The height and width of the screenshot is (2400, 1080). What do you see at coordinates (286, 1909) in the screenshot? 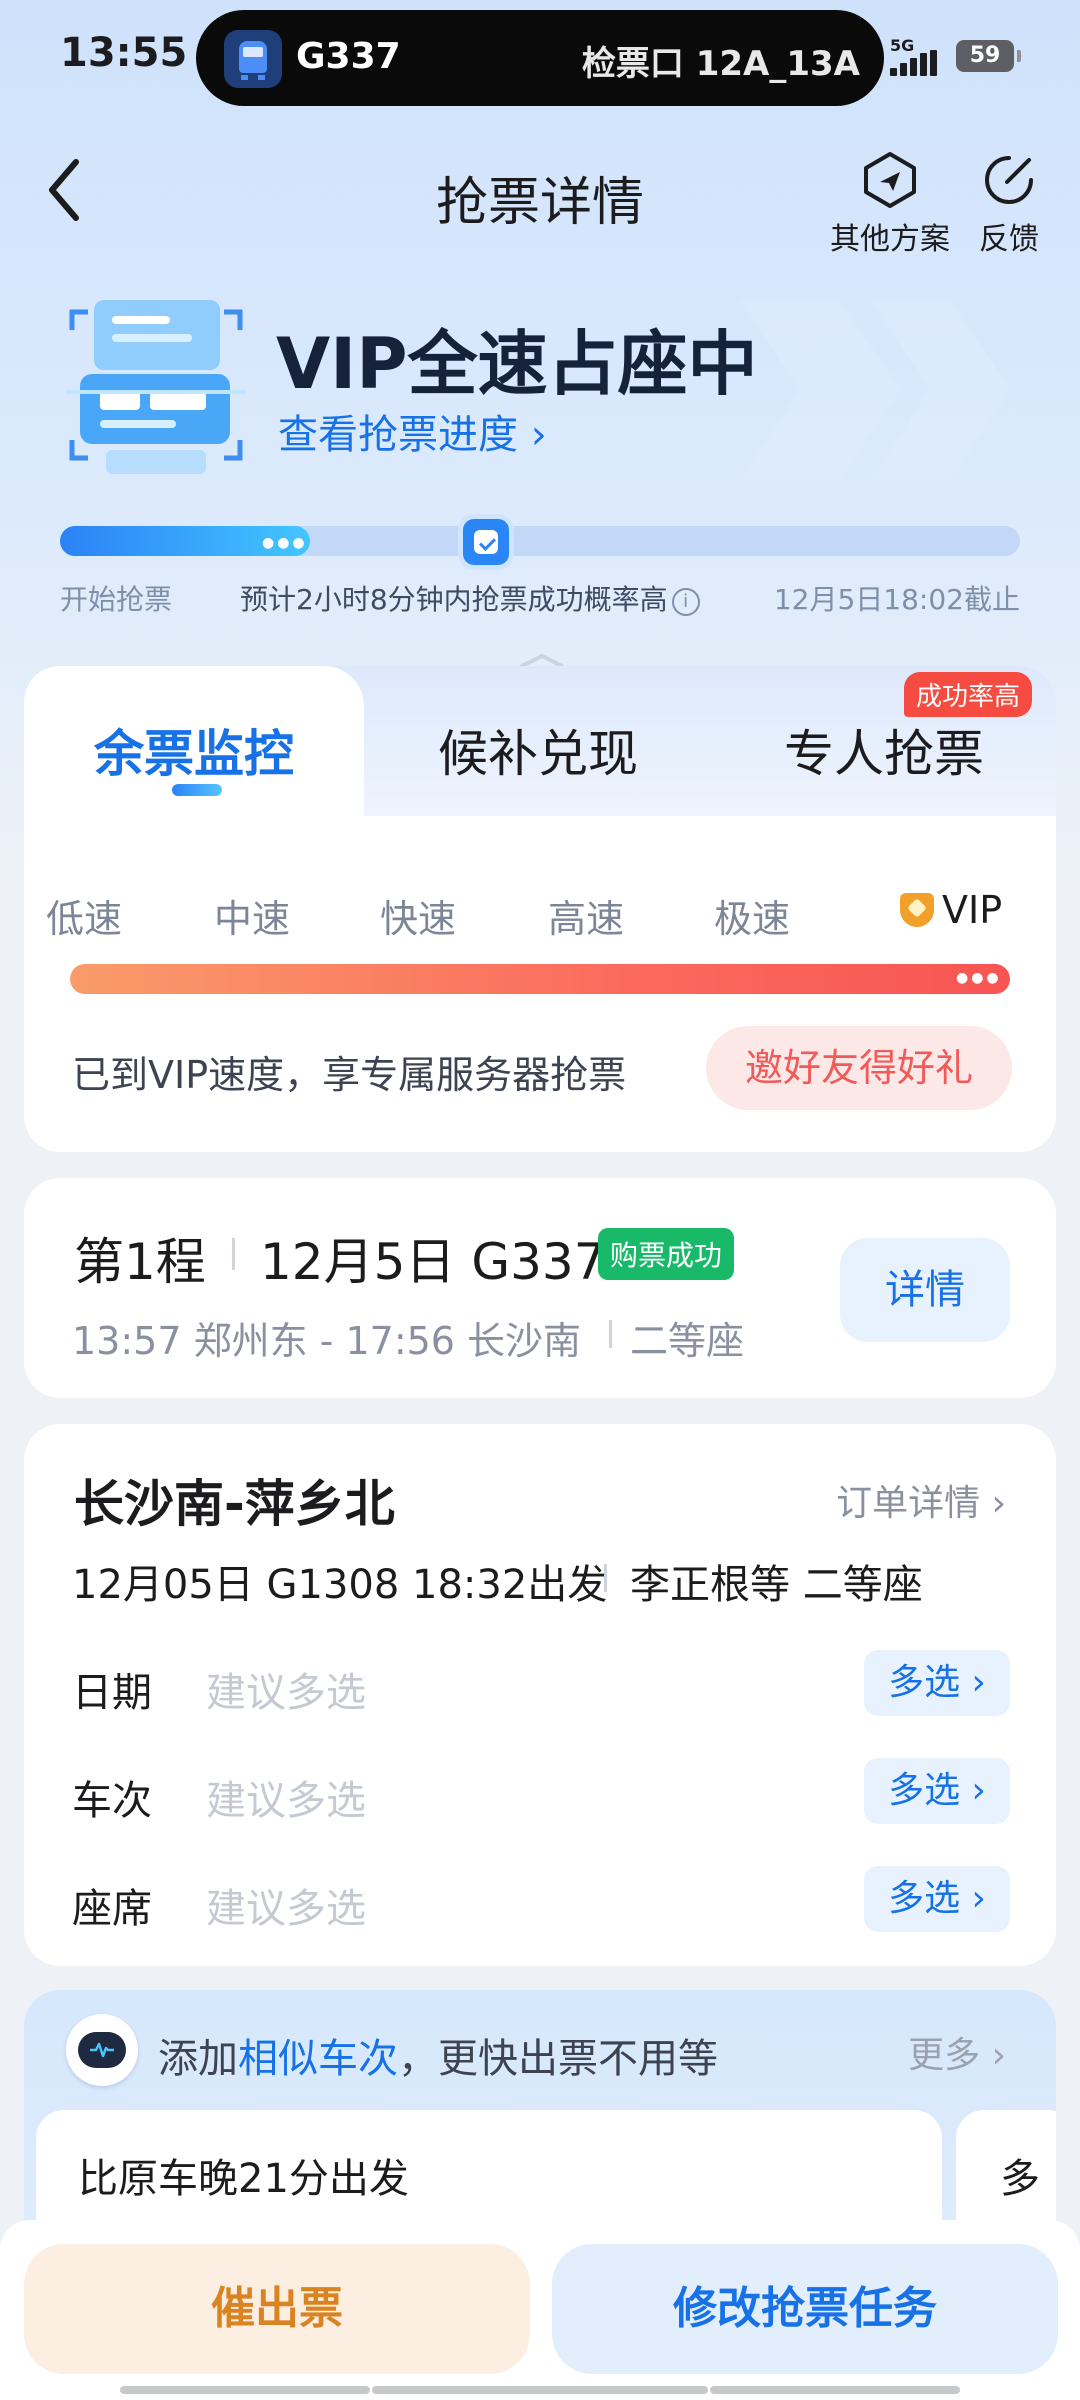
I see `option-seat-placeholder: 建议多选` at bounding box center [286, 1909].